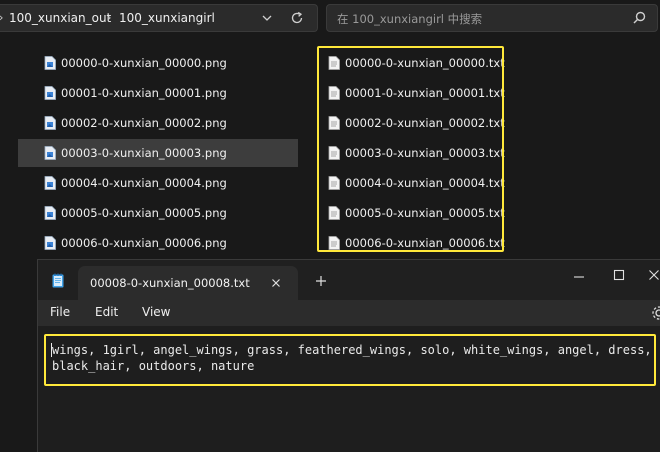 The width and height of the screenshot is (660, 452). I want to click on refresh-icon, so click(297, 18).